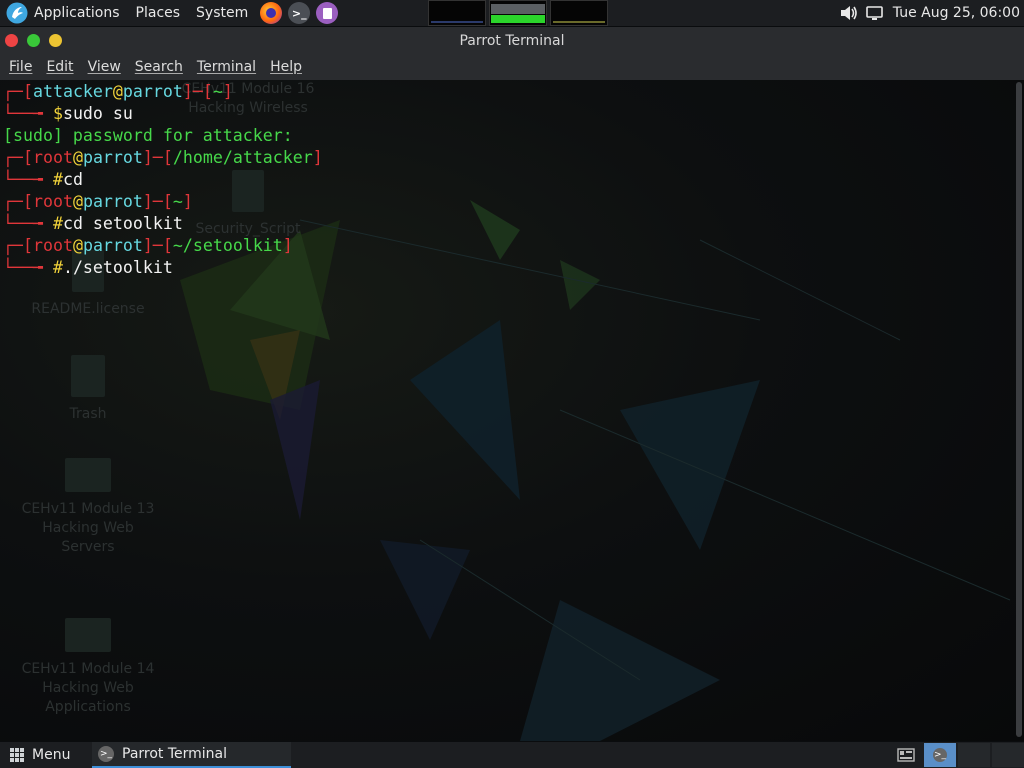 The height and width of the screenshot is (768, 1024). I want to click on prompt-line: ┌─[attacker@parrot]─[~], so click(163, 92).